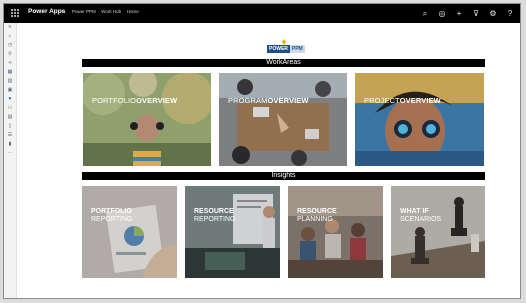  What do you see at coordinates (10, 99) in the screenshot?
I see `heart-icon: ♥` at bounding box center [10, 99].